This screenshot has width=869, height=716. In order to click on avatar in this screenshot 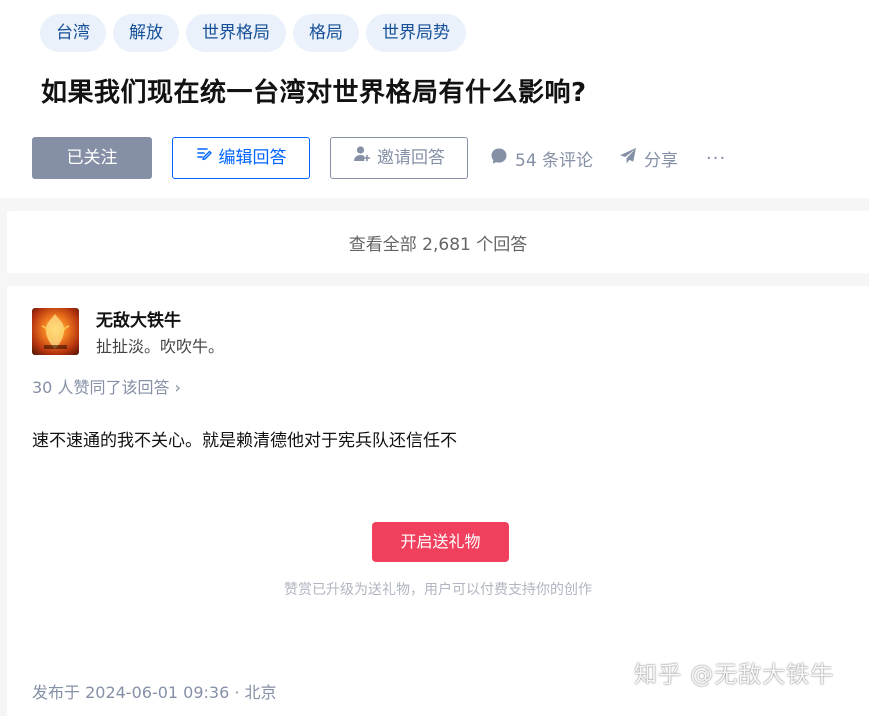, I will do `click(55, 331)`.